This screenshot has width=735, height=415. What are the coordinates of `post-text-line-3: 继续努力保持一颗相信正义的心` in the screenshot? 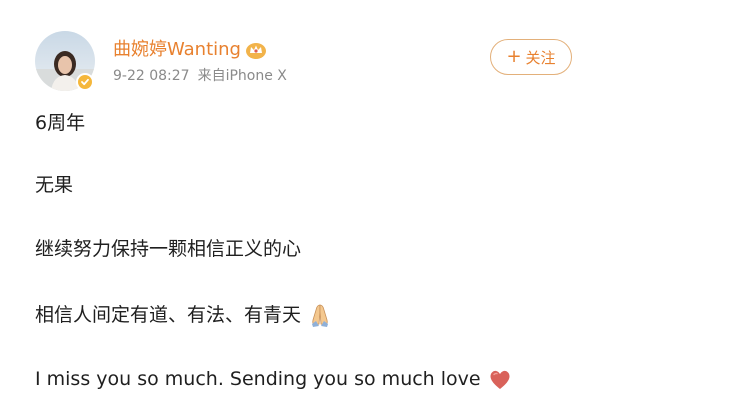 It's located at (168, 249).